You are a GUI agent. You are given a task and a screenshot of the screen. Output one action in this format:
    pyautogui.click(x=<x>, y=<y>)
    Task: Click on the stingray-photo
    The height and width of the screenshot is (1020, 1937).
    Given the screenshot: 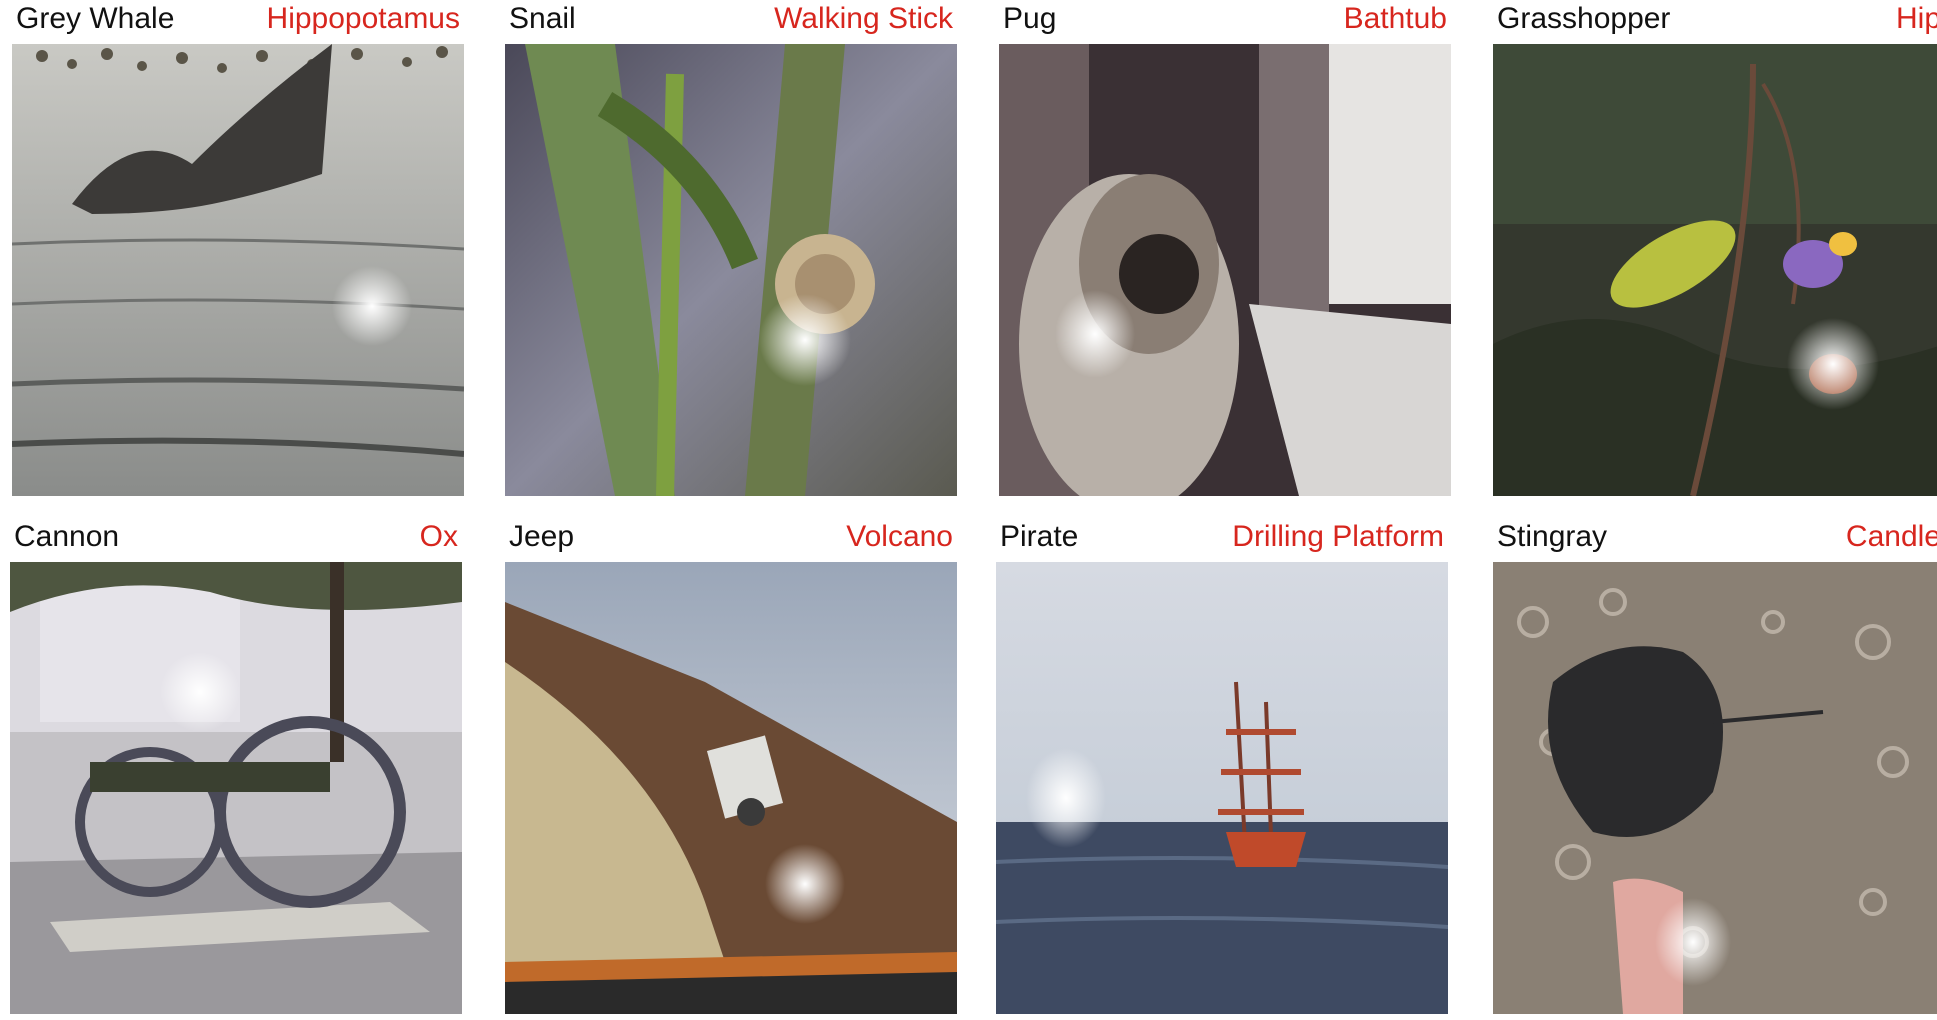 What is the action you would take?
    pyautogui.click(x=1715, y=788)
    